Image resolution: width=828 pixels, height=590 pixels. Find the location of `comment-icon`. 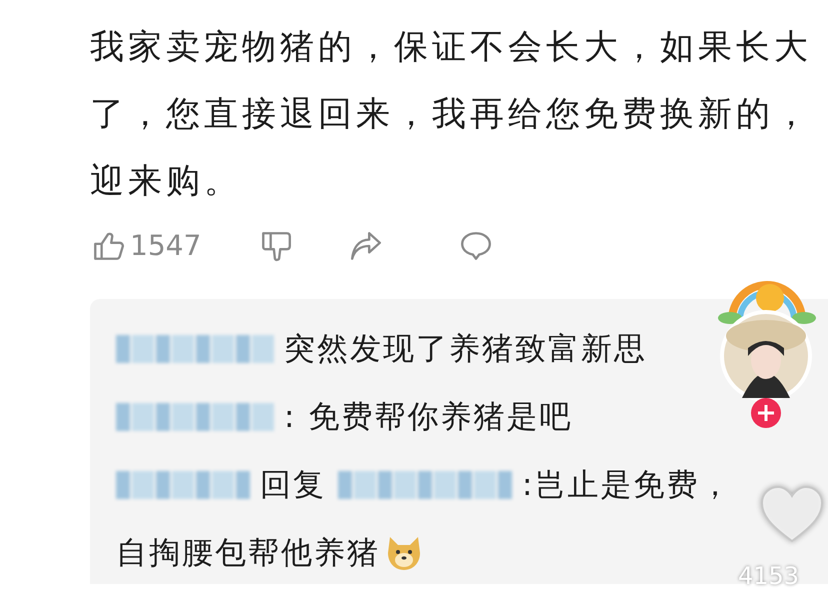

comment-icon is located at coordinates (476, 246).